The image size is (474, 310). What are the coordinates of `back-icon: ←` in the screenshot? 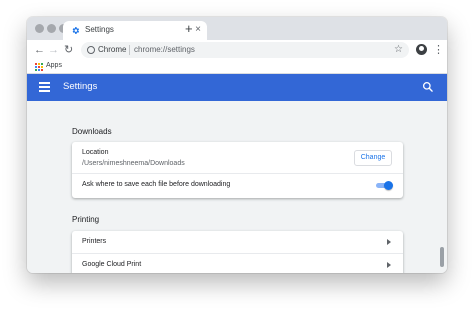 It's located at (39, 50).